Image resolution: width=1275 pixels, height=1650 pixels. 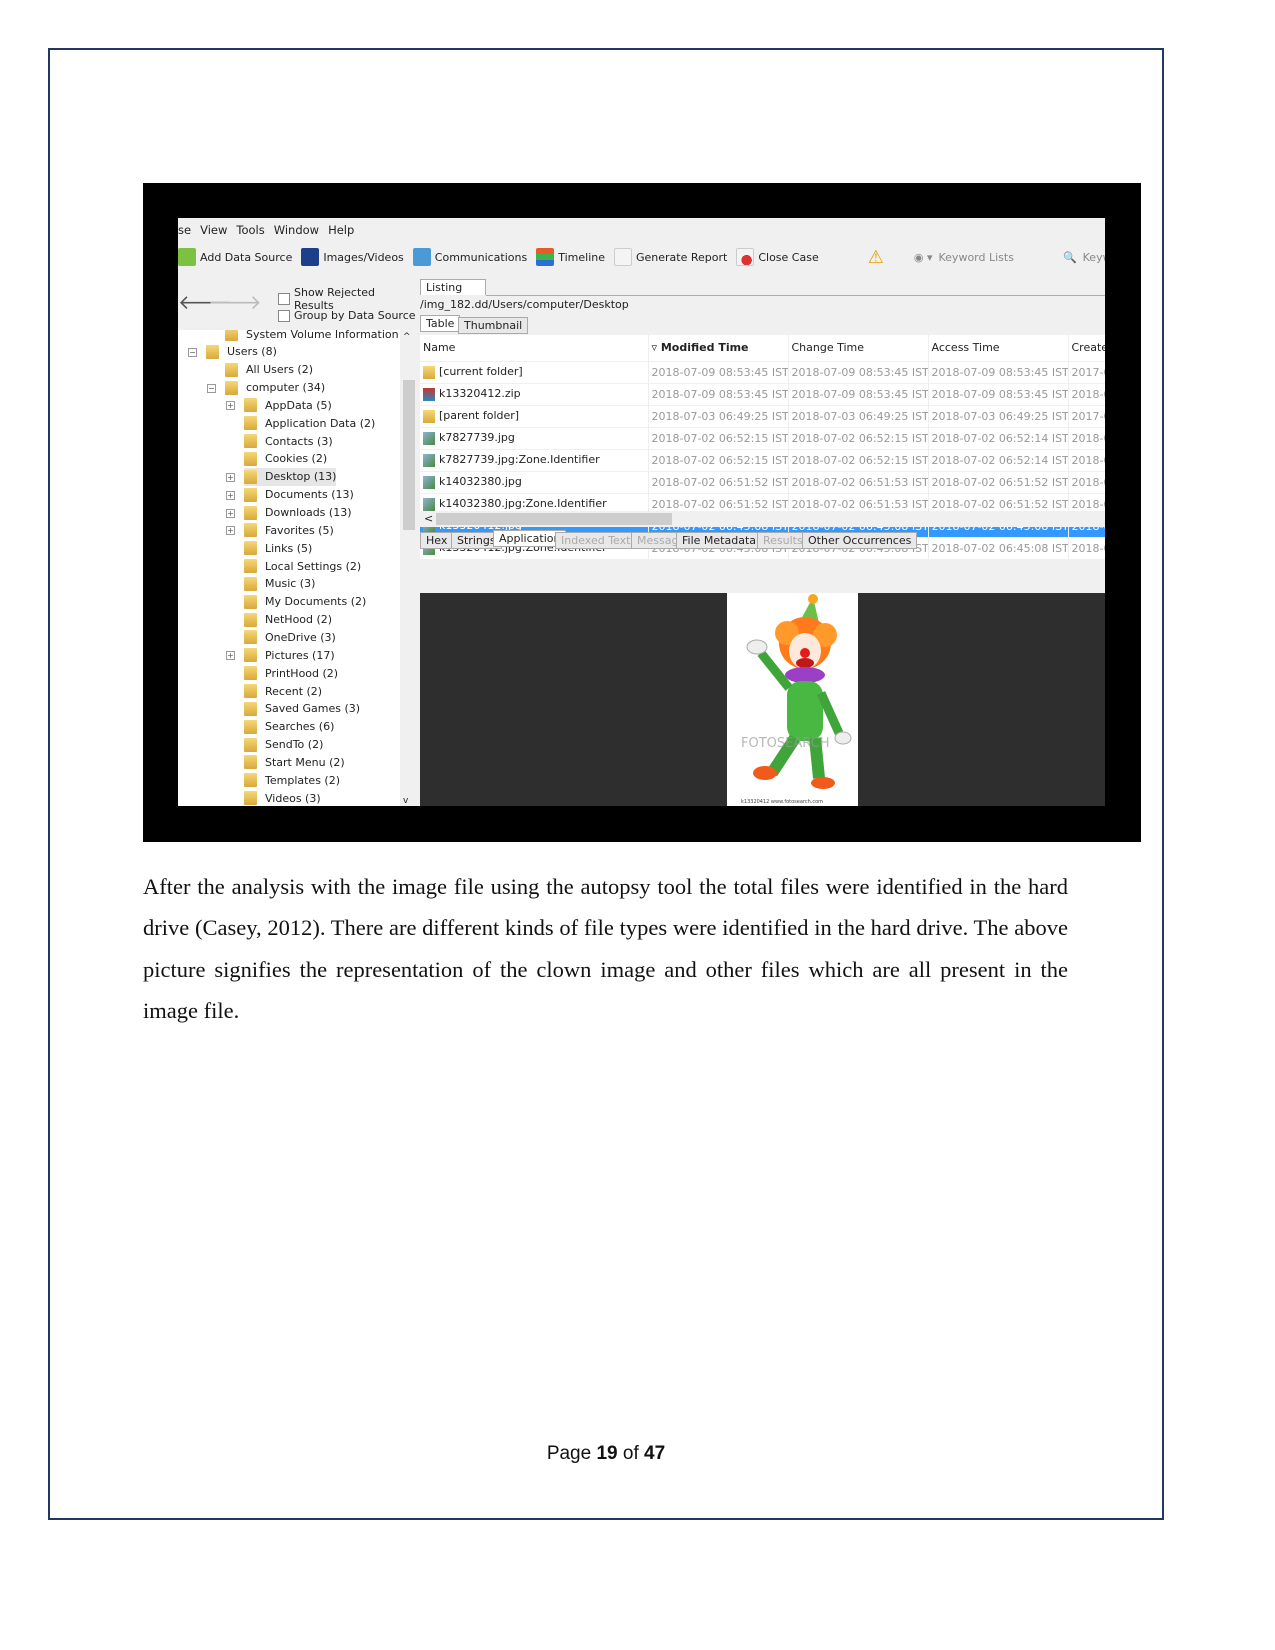 What do you see at coordinates (777, 257) in the screenshot?
I see `close-case-button: Close Case` at bounding box center [777, 257].